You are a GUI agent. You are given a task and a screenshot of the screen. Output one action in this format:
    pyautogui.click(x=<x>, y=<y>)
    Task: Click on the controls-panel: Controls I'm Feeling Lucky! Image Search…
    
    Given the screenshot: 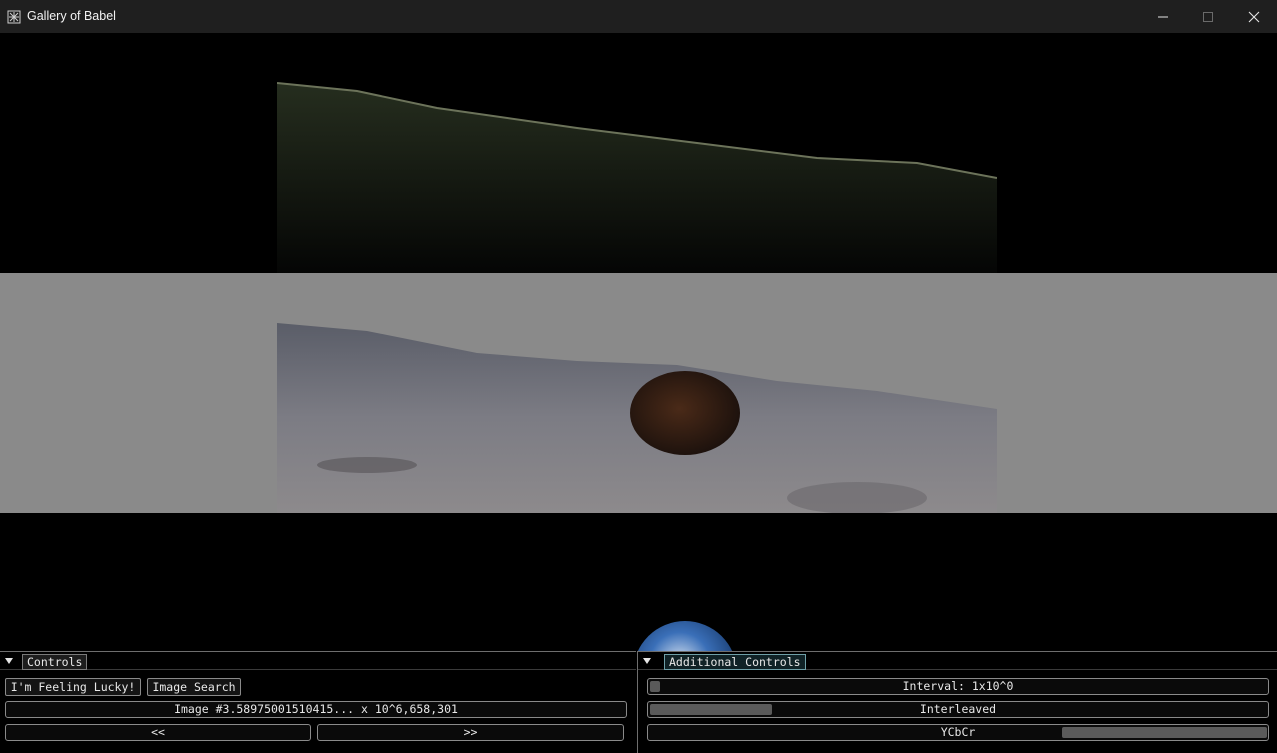 What is the action you would take?
    pyautogui.click(x=318, y=702)
    